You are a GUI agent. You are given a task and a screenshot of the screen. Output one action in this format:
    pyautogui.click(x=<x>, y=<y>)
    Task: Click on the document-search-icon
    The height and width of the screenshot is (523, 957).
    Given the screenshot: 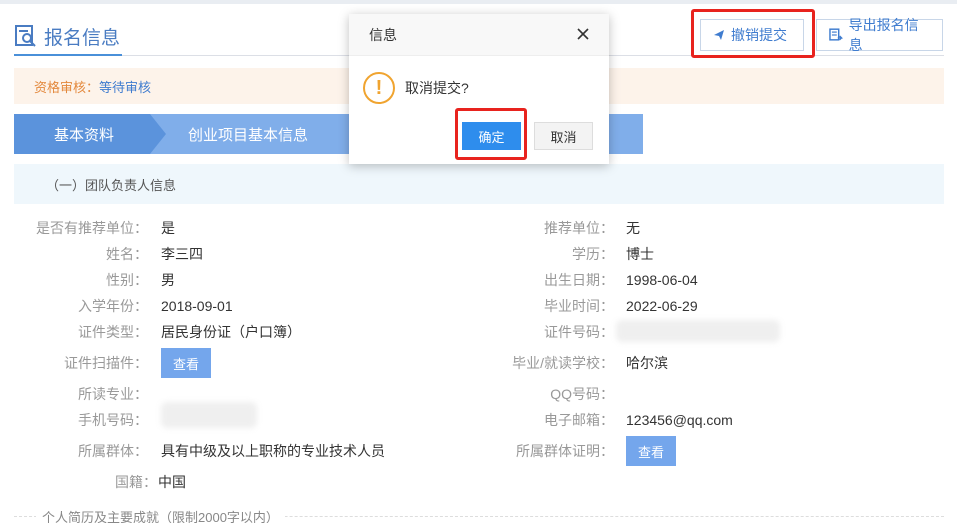 What is the action you would take?
    pyautogui.click(x=25, y=36)
    